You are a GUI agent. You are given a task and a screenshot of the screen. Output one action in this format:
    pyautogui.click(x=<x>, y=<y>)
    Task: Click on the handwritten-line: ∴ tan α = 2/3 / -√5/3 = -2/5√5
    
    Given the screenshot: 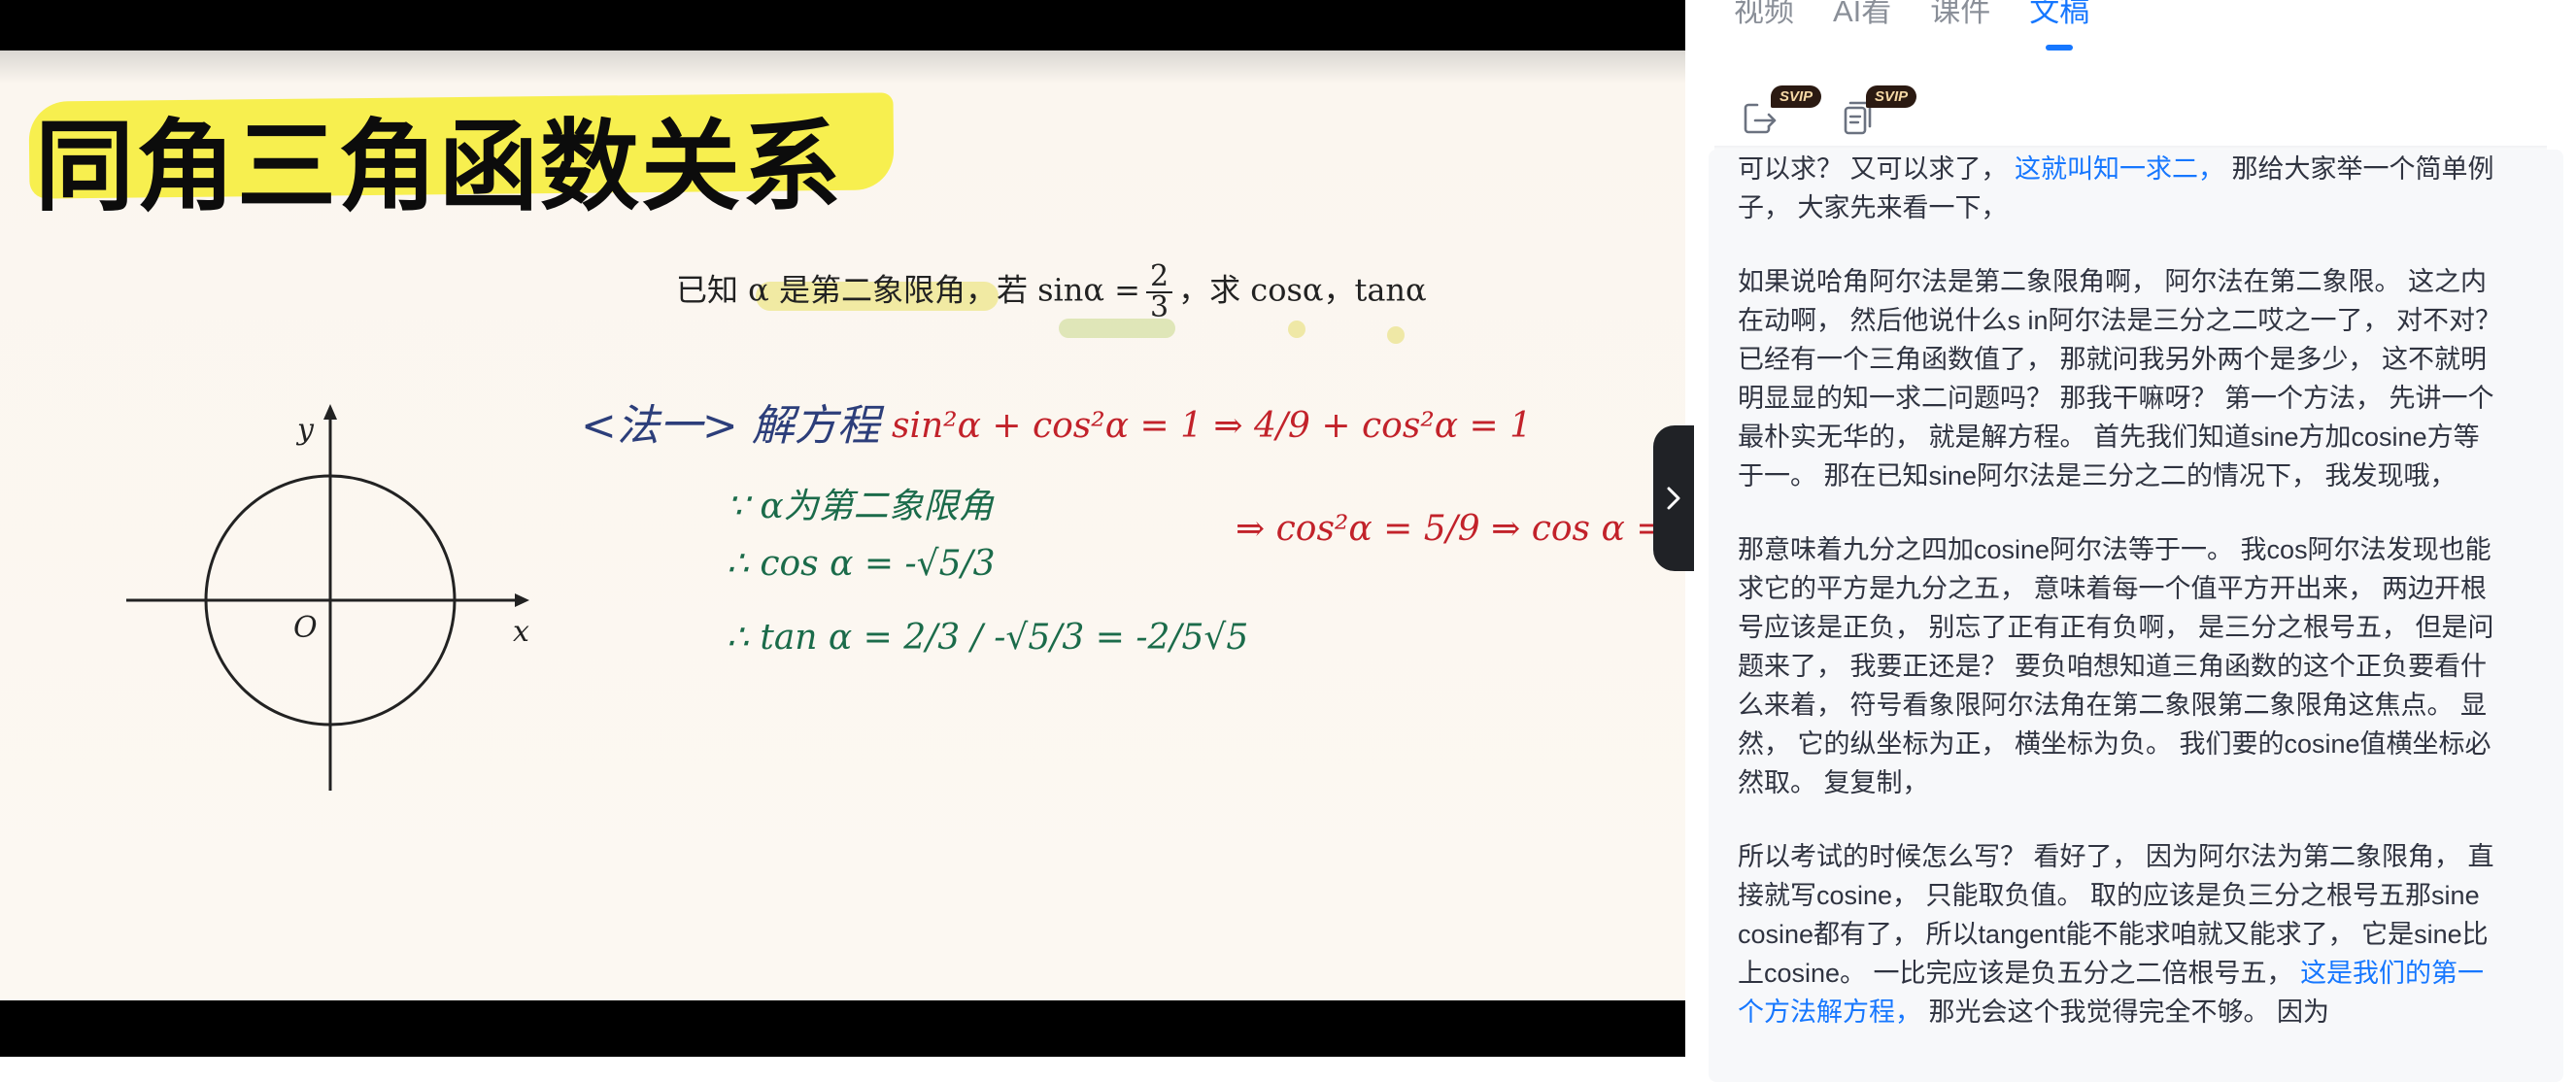 What is the action you would take?
    pyautogui.click(x=988, y=638)
    